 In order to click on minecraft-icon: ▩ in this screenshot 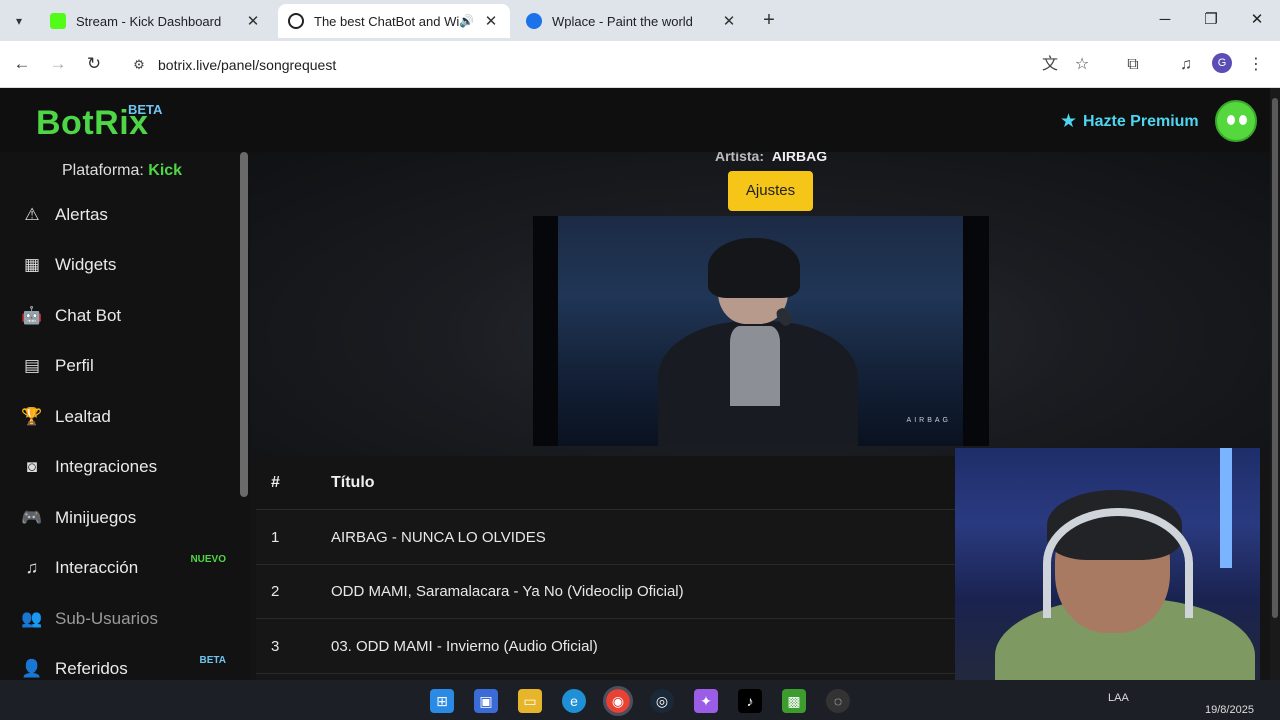, I will do `click(794, 701)`.